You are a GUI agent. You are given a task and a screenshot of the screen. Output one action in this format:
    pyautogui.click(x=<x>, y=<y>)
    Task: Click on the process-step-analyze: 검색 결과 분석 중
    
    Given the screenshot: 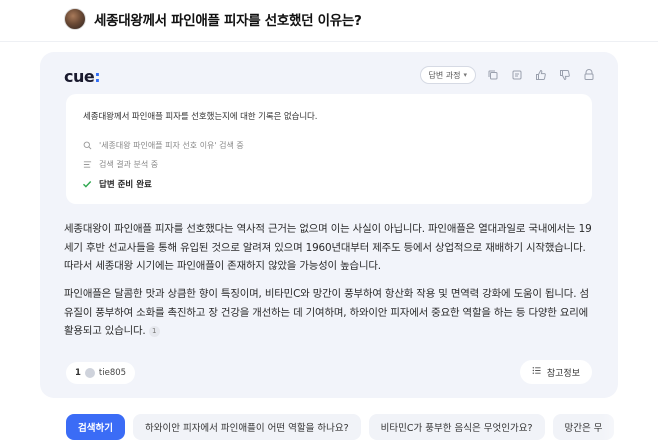 What is the action you would take?
    pyautogui.click(x=120, y=164)
    